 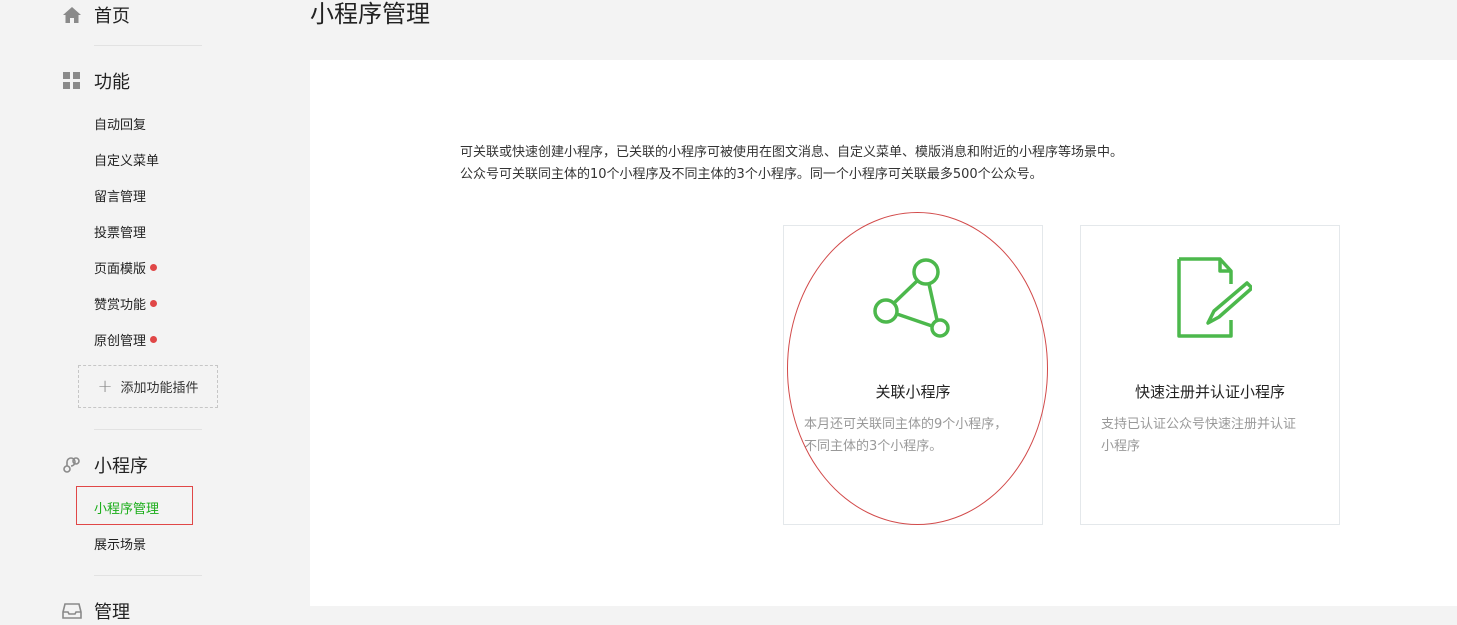 I want to click on sidebar-miniprogram-label: 小程序, so click(x=121, y=466).